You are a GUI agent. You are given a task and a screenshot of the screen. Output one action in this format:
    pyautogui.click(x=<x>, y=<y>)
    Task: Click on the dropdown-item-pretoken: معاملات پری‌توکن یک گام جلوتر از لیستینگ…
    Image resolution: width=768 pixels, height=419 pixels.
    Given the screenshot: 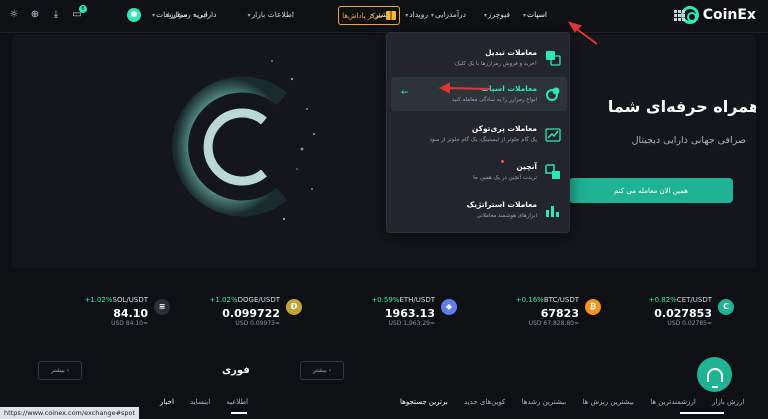 What is the action you would take?
    pyautogui.click(x=479, y=134)
    